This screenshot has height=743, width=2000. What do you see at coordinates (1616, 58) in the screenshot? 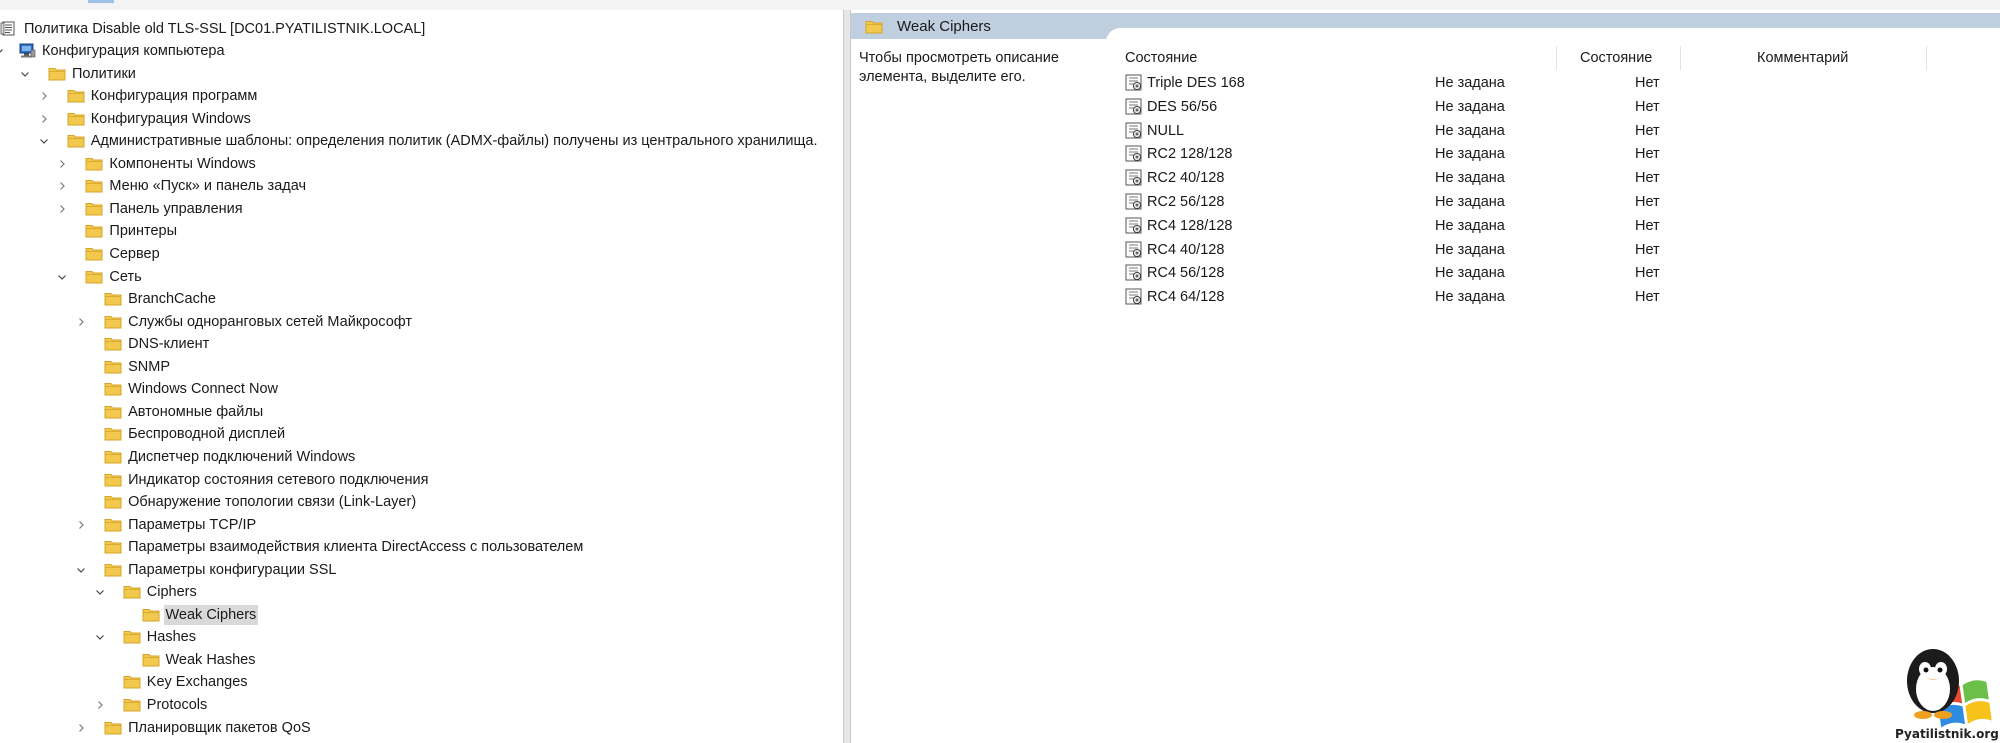
I see `column-header-state: Состояние` at bounding box center [1616, 58].